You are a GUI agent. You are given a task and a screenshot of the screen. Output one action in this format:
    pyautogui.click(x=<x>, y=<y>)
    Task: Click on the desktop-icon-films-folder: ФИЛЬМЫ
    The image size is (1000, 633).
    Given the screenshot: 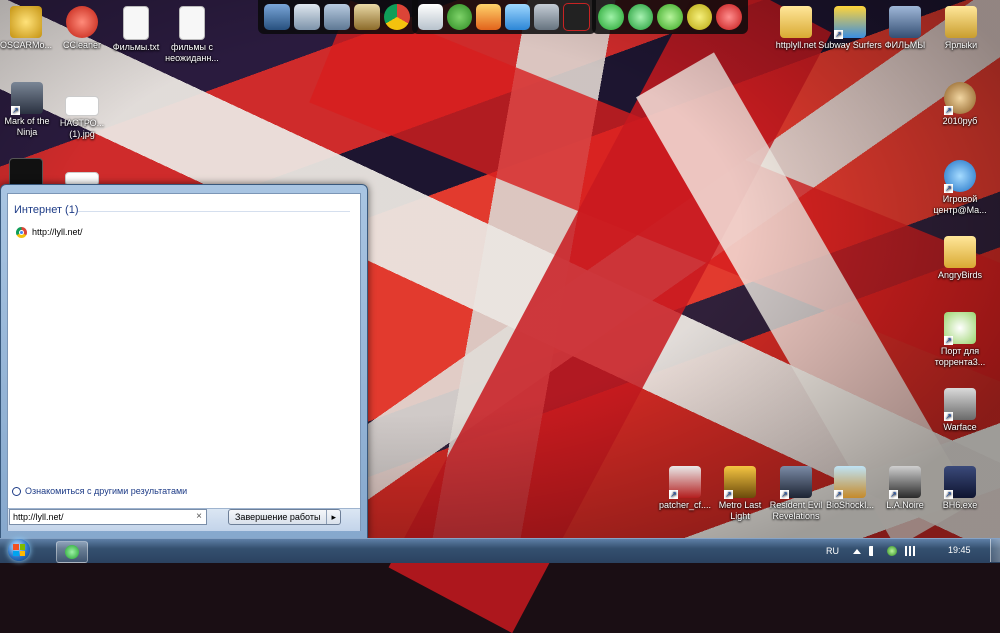 What is the action you would take?
    pyautogui.click(x=905, y=28)
    